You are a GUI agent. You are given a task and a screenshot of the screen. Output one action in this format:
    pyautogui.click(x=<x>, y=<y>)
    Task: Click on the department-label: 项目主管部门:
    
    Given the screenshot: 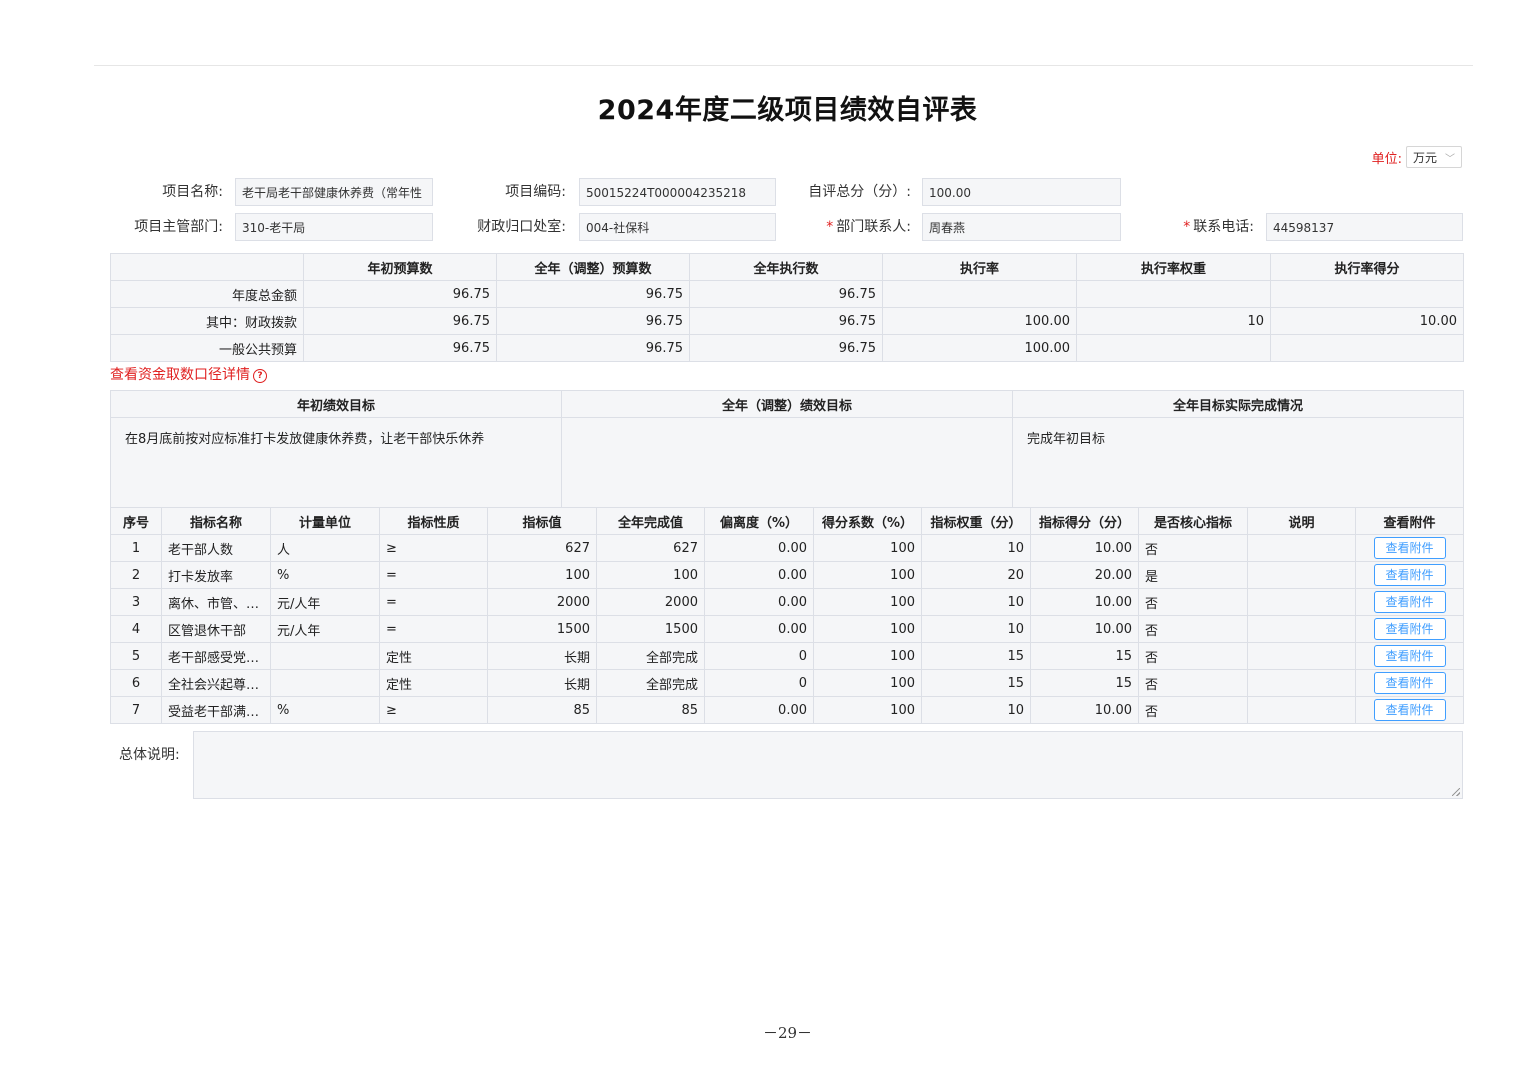 What is the action you would take?
    pyautogui.click(x=178, y=227)
    